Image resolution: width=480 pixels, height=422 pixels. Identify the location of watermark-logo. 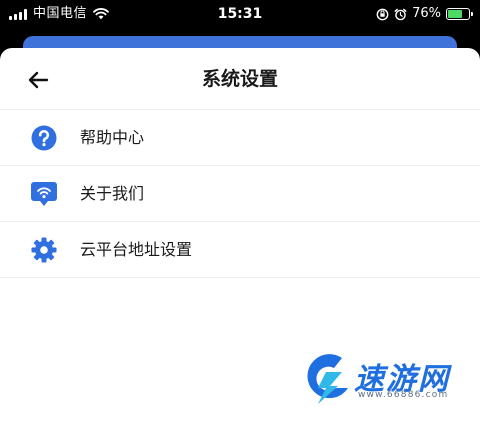
(327, 379).